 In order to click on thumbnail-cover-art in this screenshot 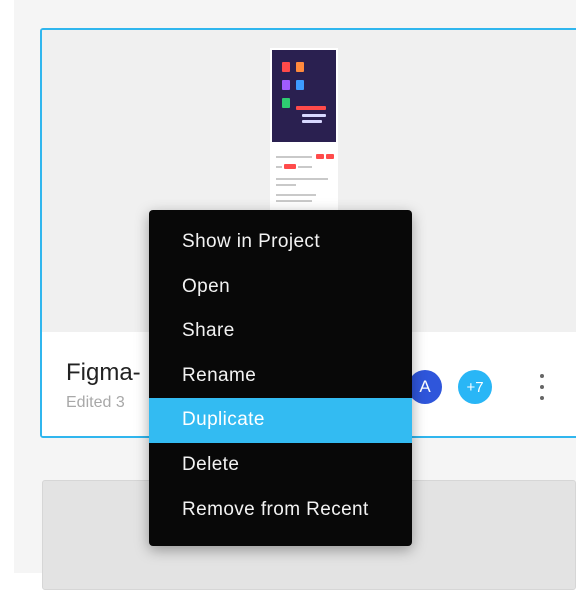, I will do `click(304, 96)`.